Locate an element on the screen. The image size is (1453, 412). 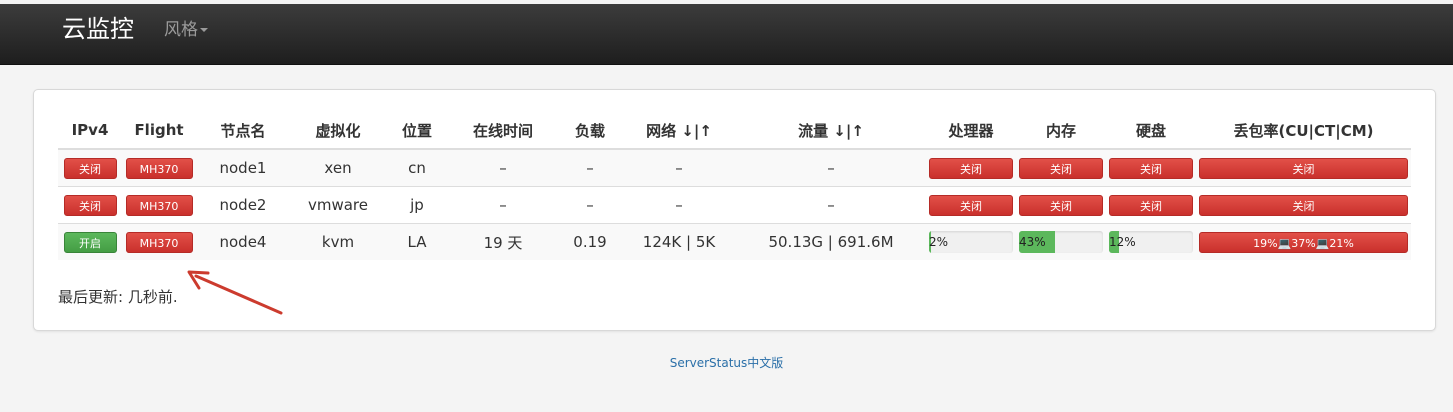
virtualization: vmware is located at coordinates (338, 205).